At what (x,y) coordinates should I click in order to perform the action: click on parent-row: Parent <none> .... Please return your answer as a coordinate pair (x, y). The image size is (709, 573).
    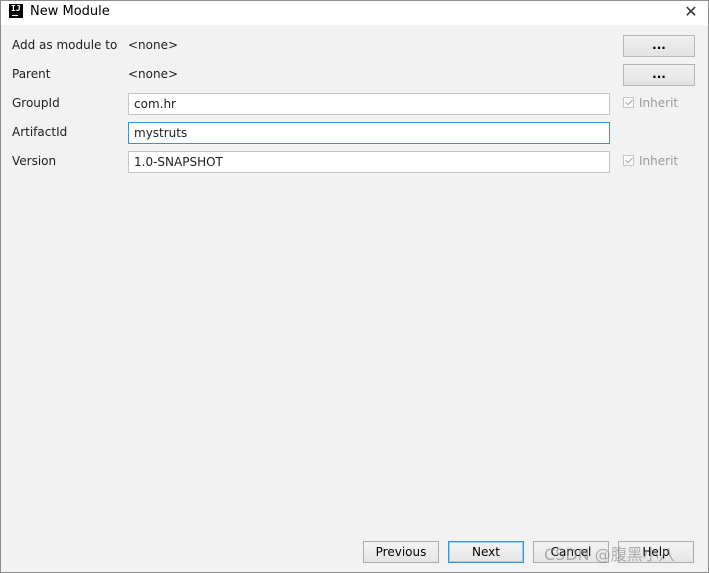
    Looking at the image, I should click on (354, 75).